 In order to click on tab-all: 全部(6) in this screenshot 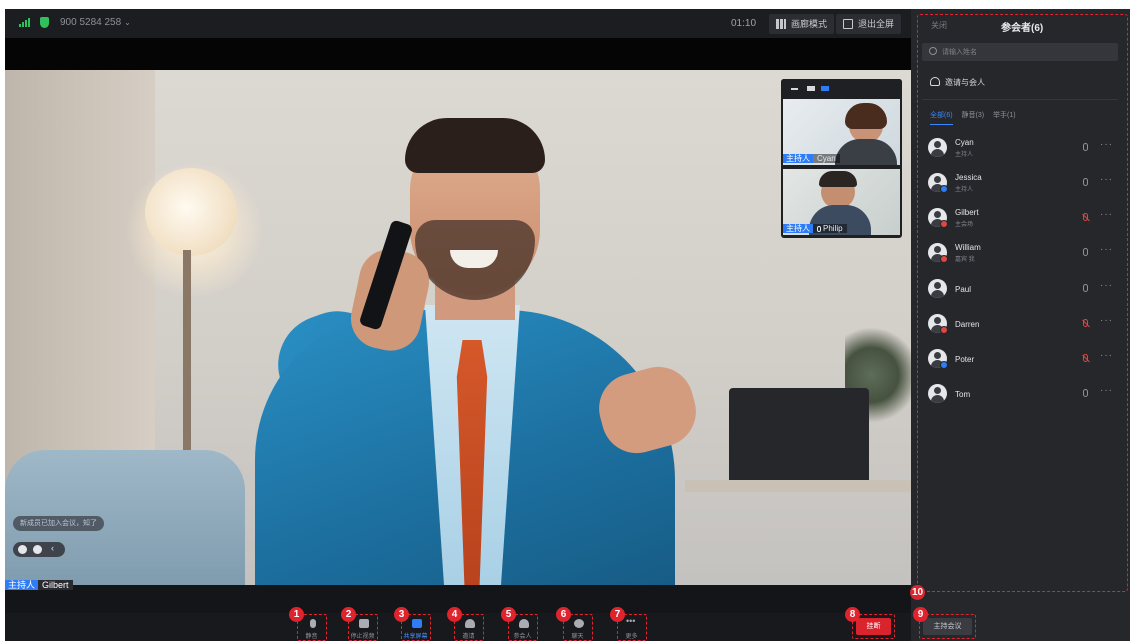, I will do `click(941, 117)`.